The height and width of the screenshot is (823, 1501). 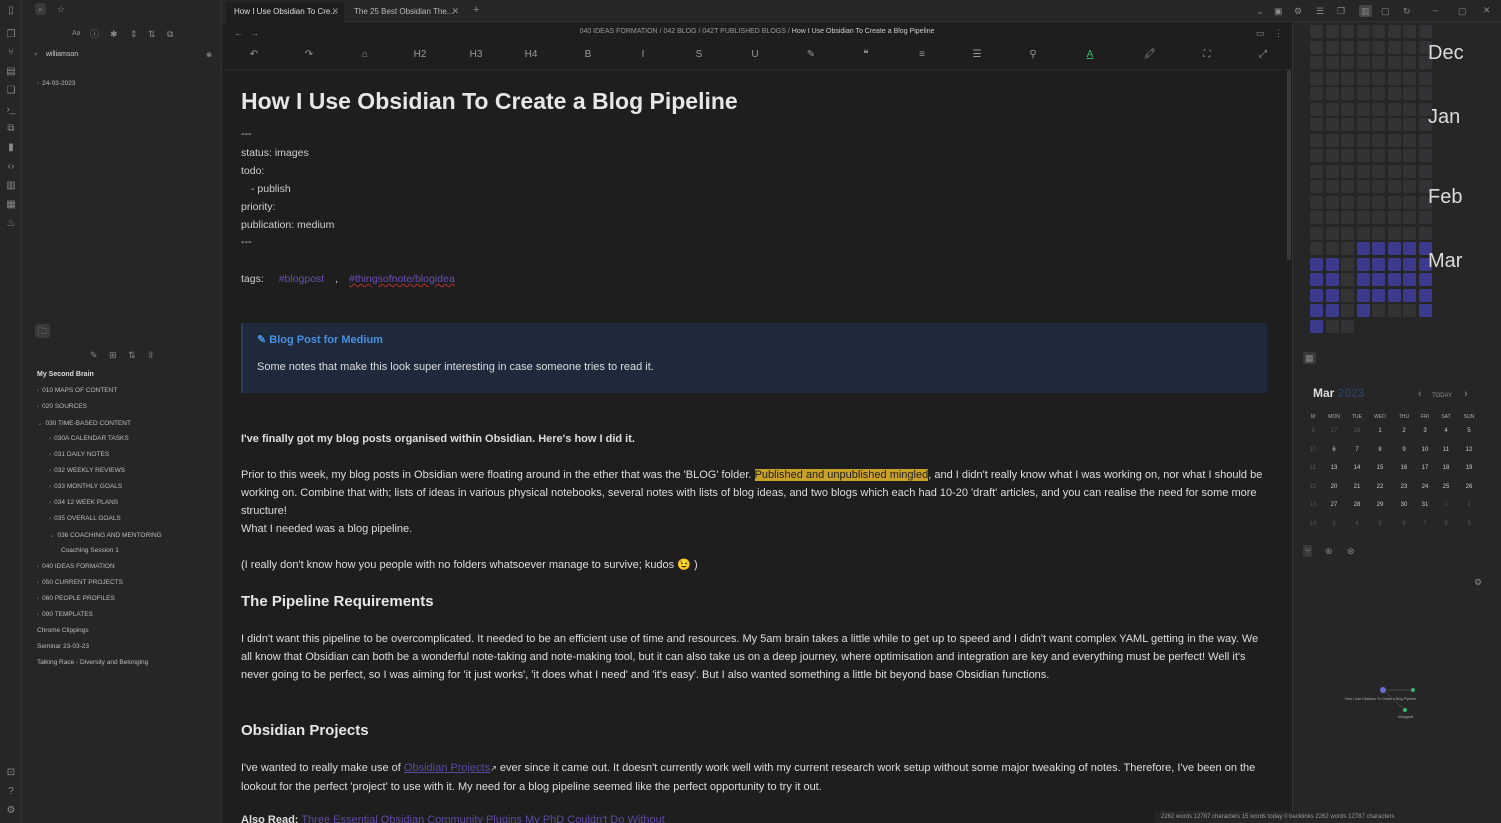 What do you see at coordinates (275, 153) in the screenshot?
I see `frontmatter-status: status: images` at bounding box center [275, 153].